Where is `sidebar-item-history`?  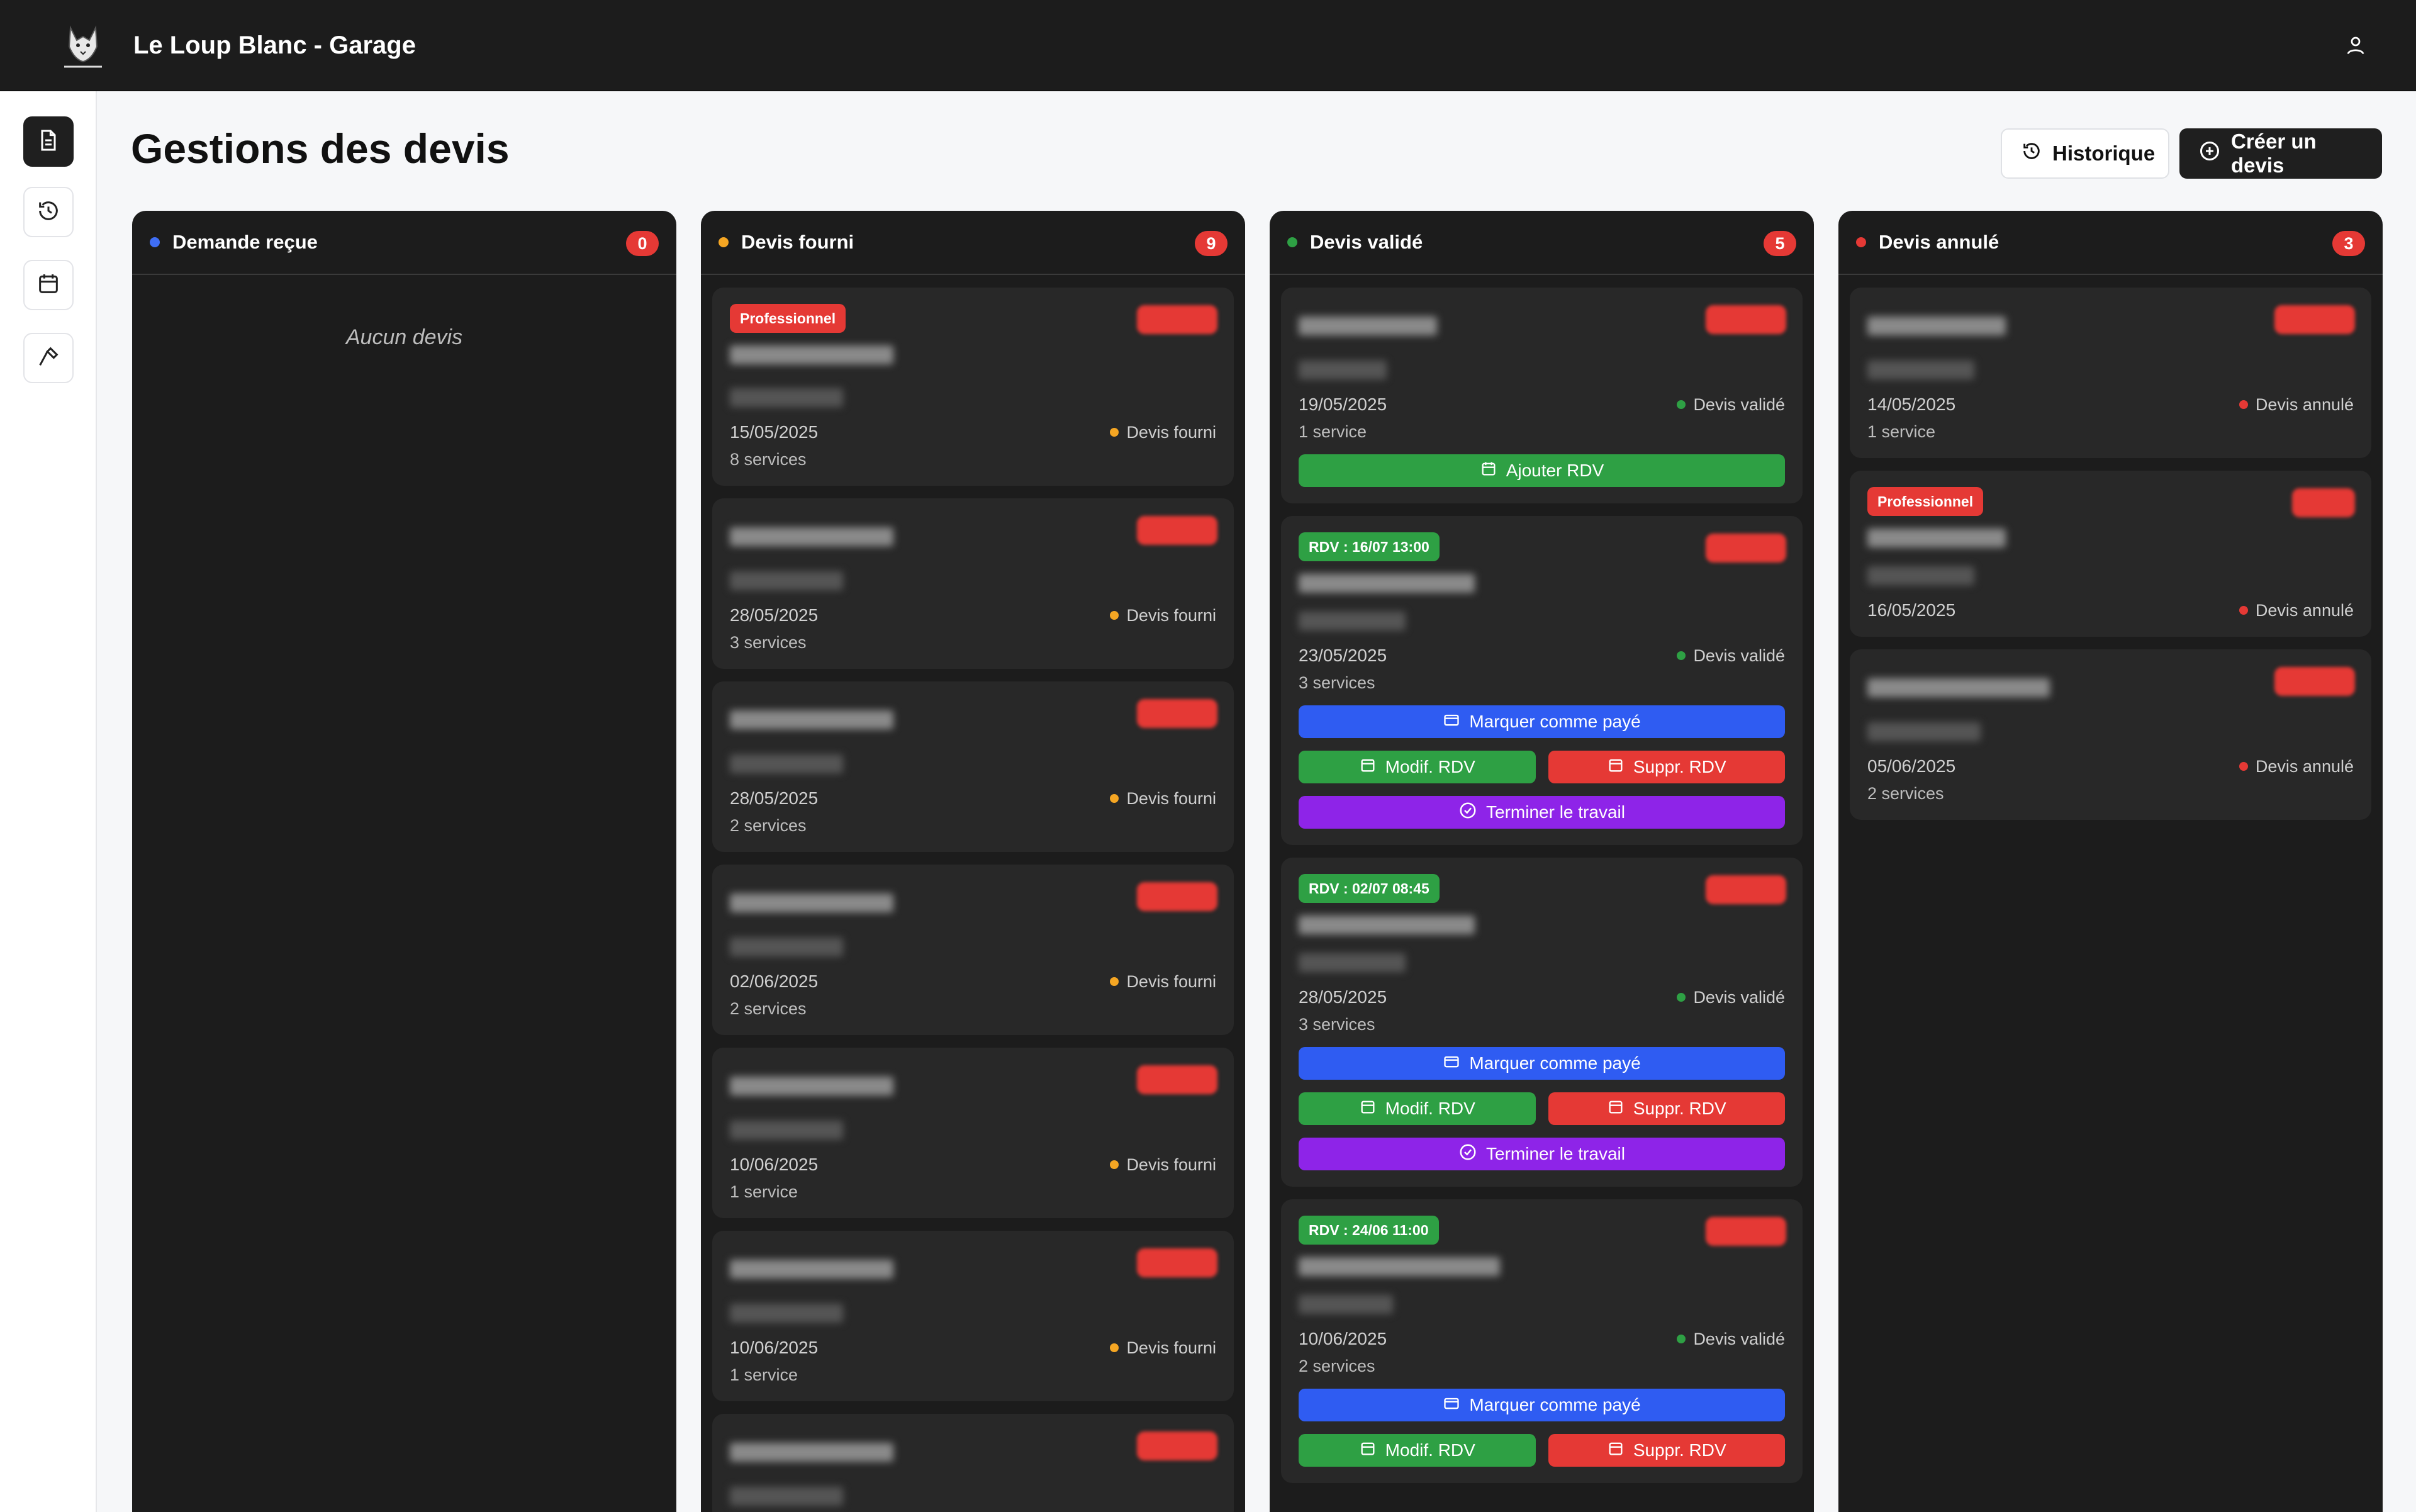
sidebar-item-history is located at coordinates (48, 212).